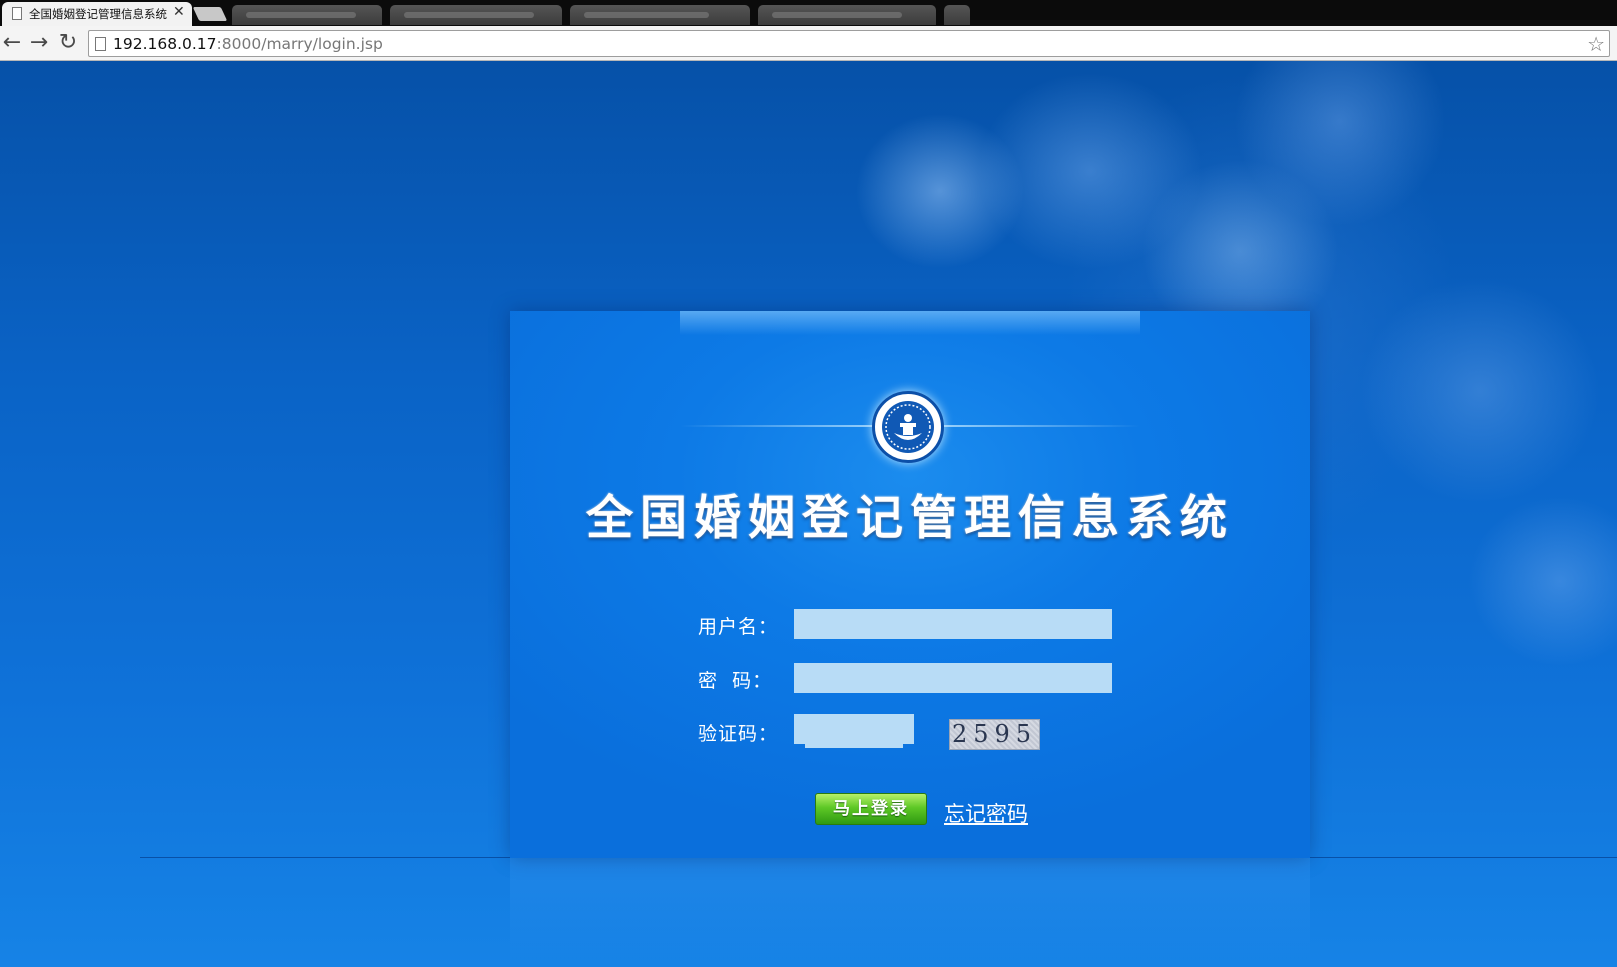  I want to click on username-input, so click(953, 624).